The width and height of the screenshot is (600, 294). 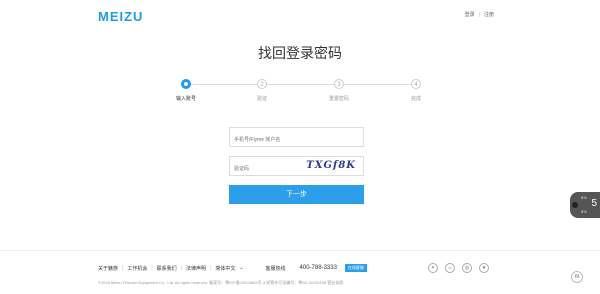 What do you see at coordinates (338, 99) in the screenshot?
I see `step-label: 重置密码` at bounding box center [338, 99].